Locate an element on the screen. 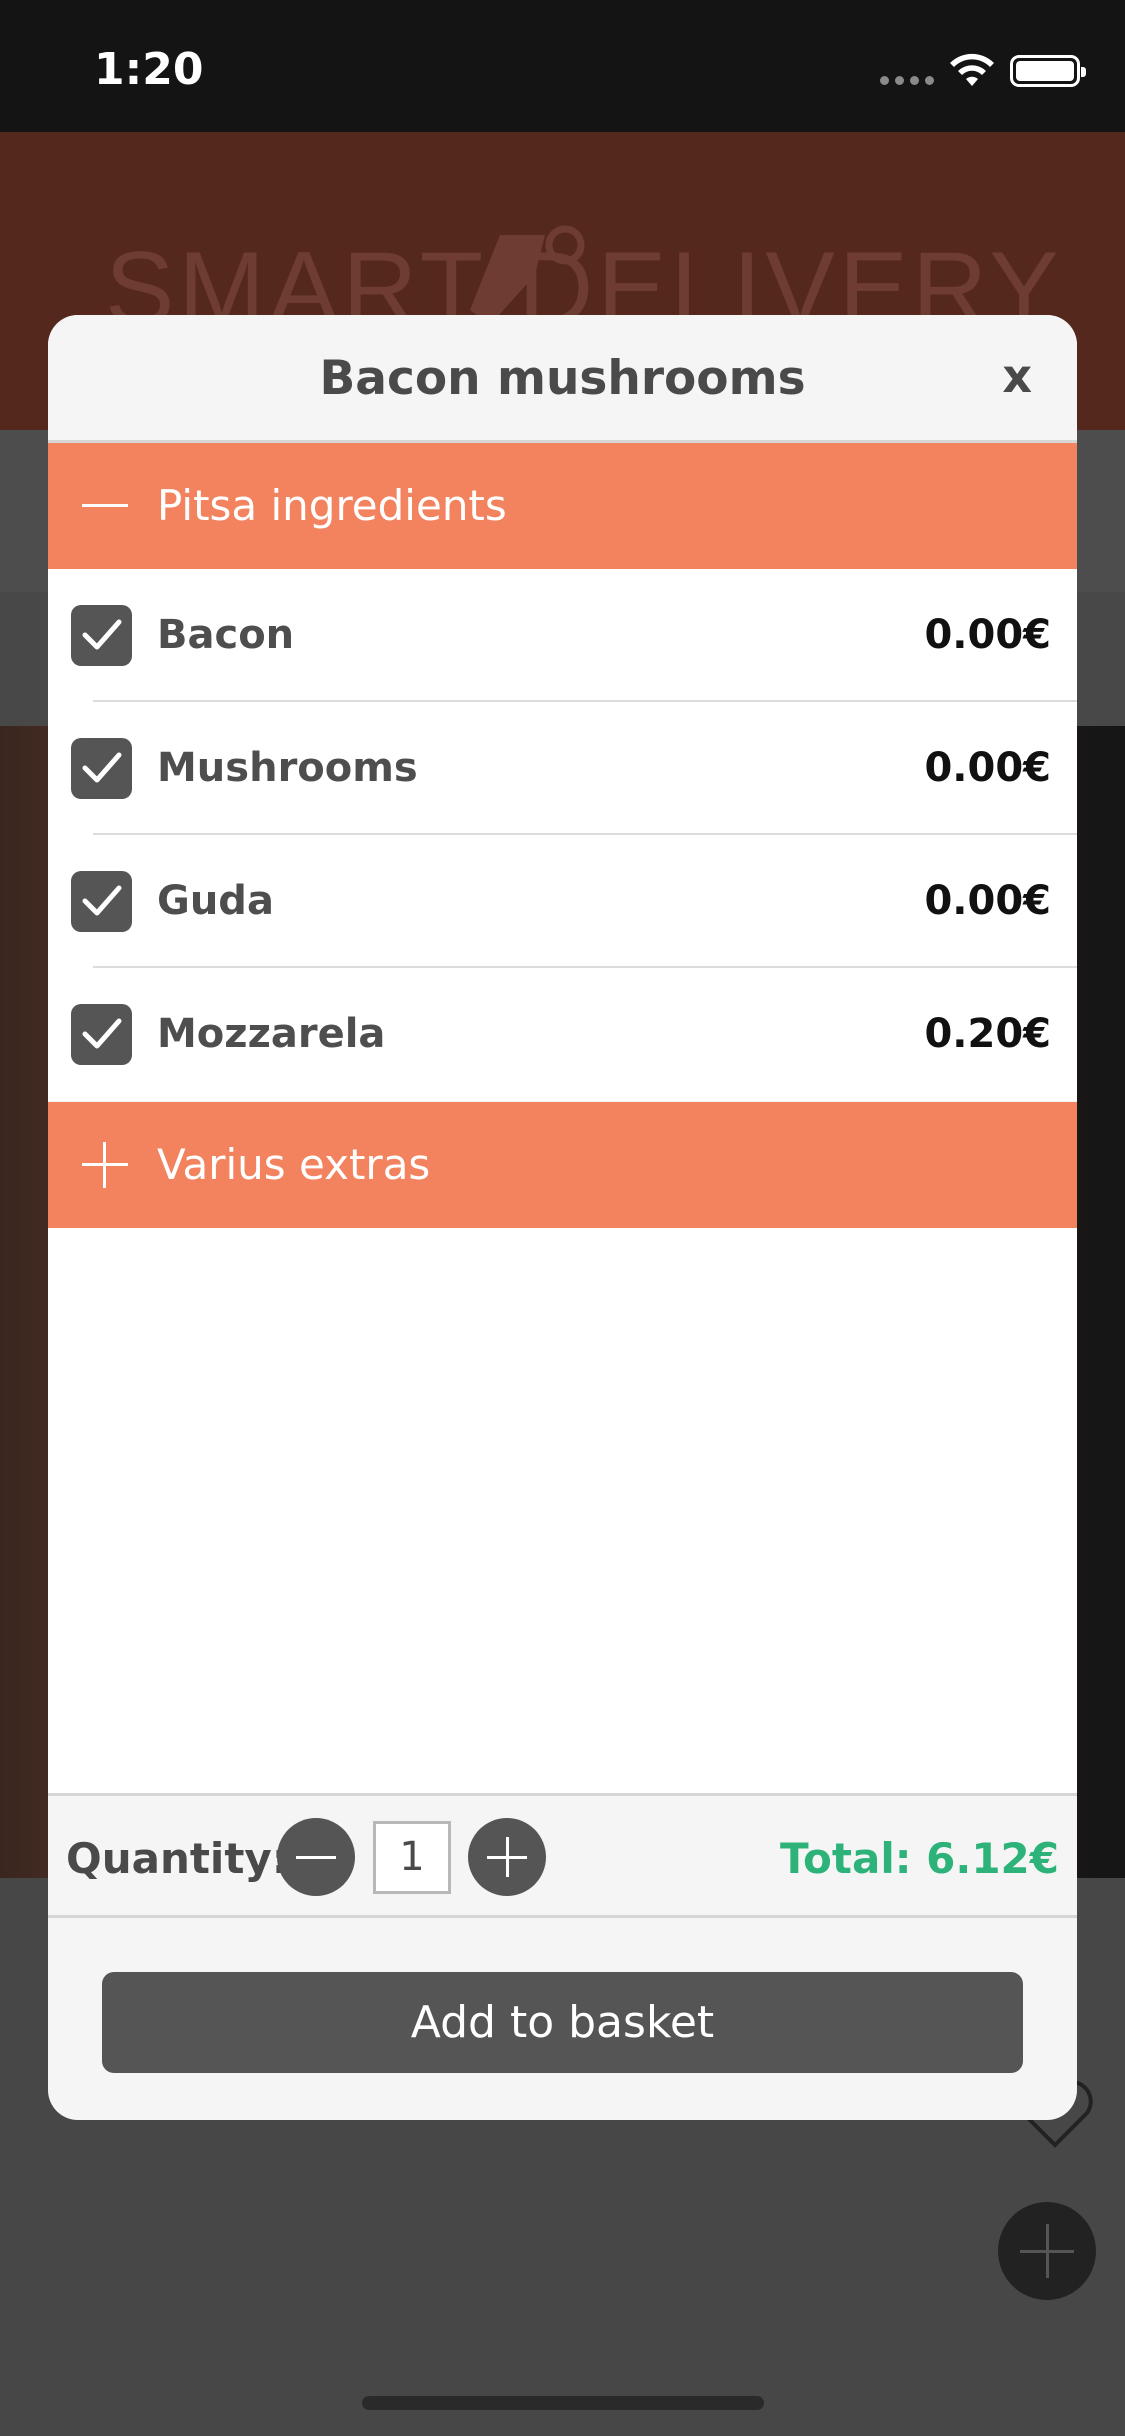 Image resolution: width=1125 pixels, height=2436 pixels. item-name: Mushrooms is located at coordinates (287, 768).